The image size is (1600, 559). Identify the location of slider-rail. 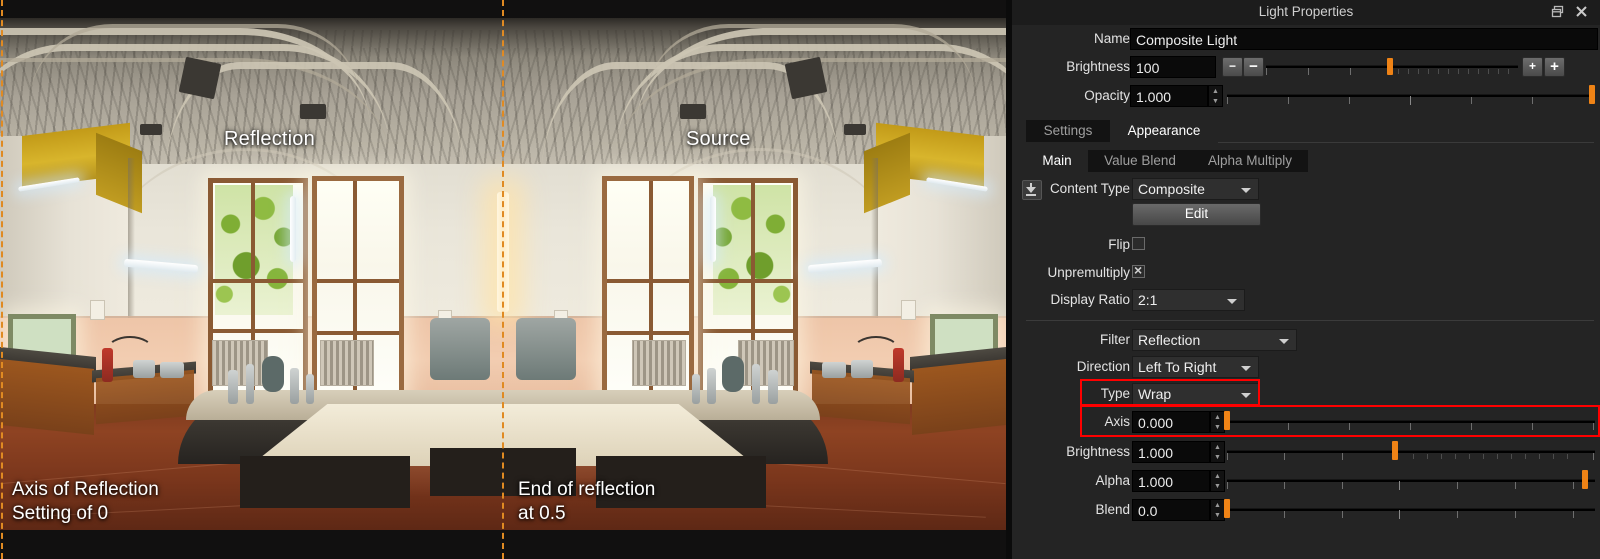
(1411, 480).